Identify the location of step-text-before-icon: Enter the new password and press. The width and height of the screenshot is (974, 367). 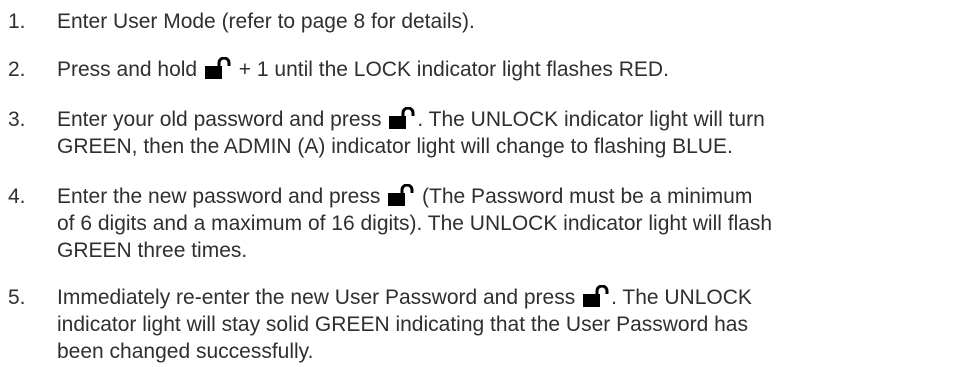
(219, 196).